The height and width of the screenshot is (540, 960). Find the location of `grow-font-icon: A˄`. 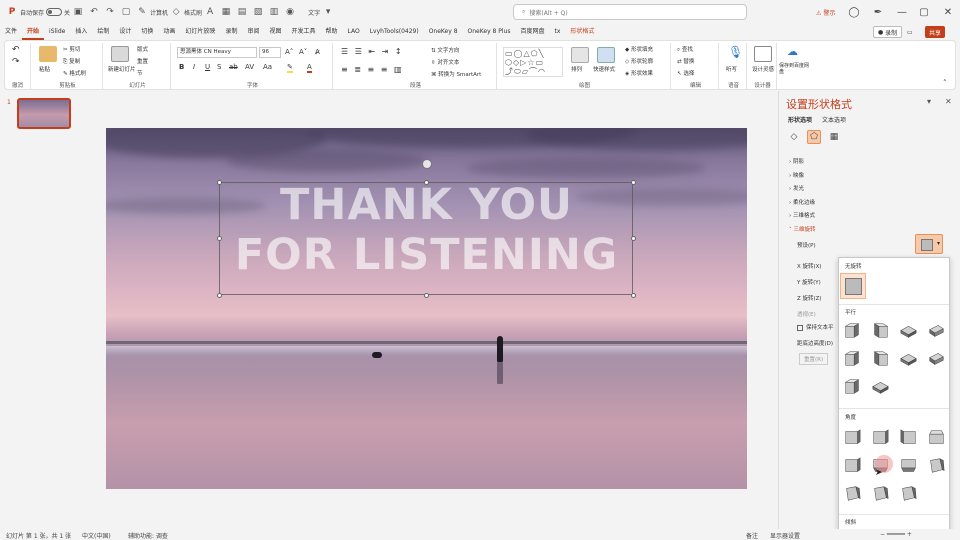

grow-font-icon: A˄ is located at coordinates (289, 52).